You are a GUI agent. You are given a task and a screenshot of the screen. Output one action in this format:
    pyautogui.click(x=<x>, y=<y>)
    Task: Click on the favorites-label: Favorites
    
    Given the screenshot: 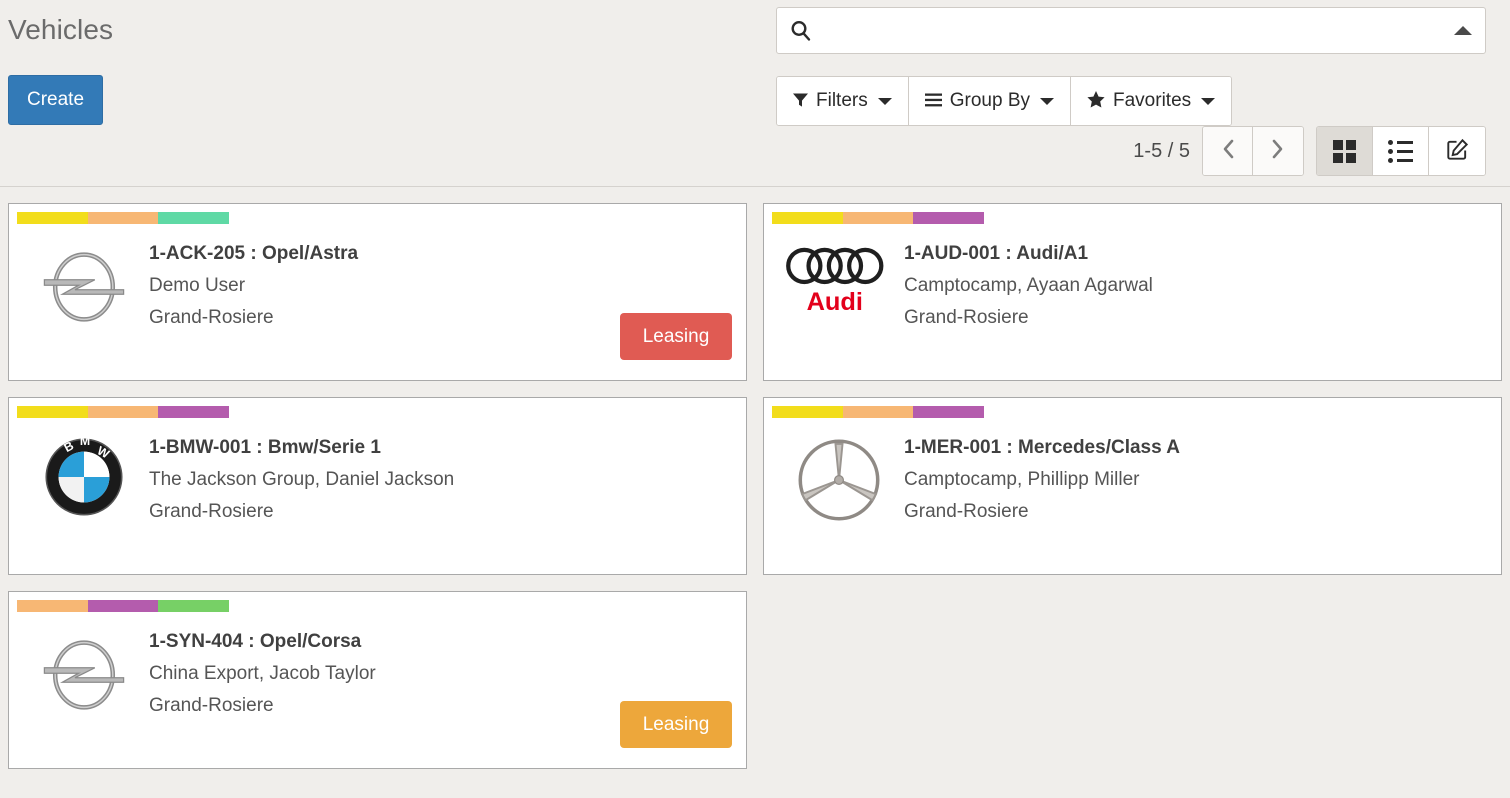 What is the action you would take?
    pyautogui.click(x=1152, y=100)
    